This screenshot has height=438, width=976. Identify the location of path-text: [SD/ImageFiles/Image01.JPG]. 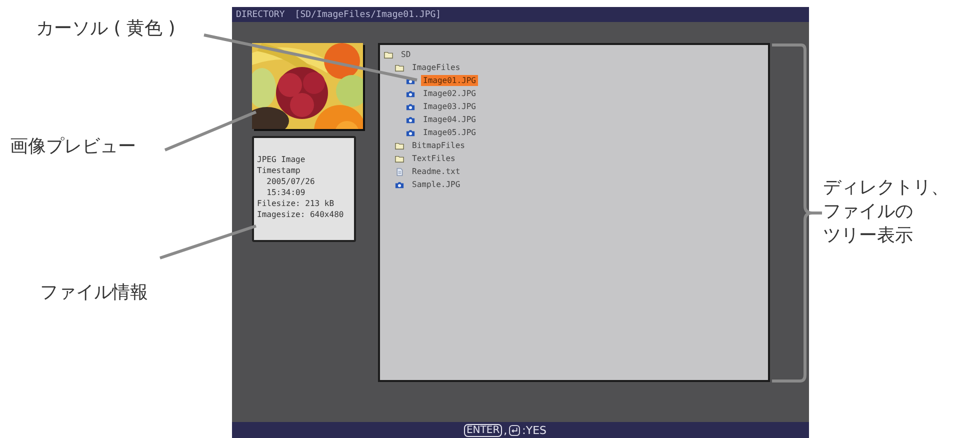
(368, 15).